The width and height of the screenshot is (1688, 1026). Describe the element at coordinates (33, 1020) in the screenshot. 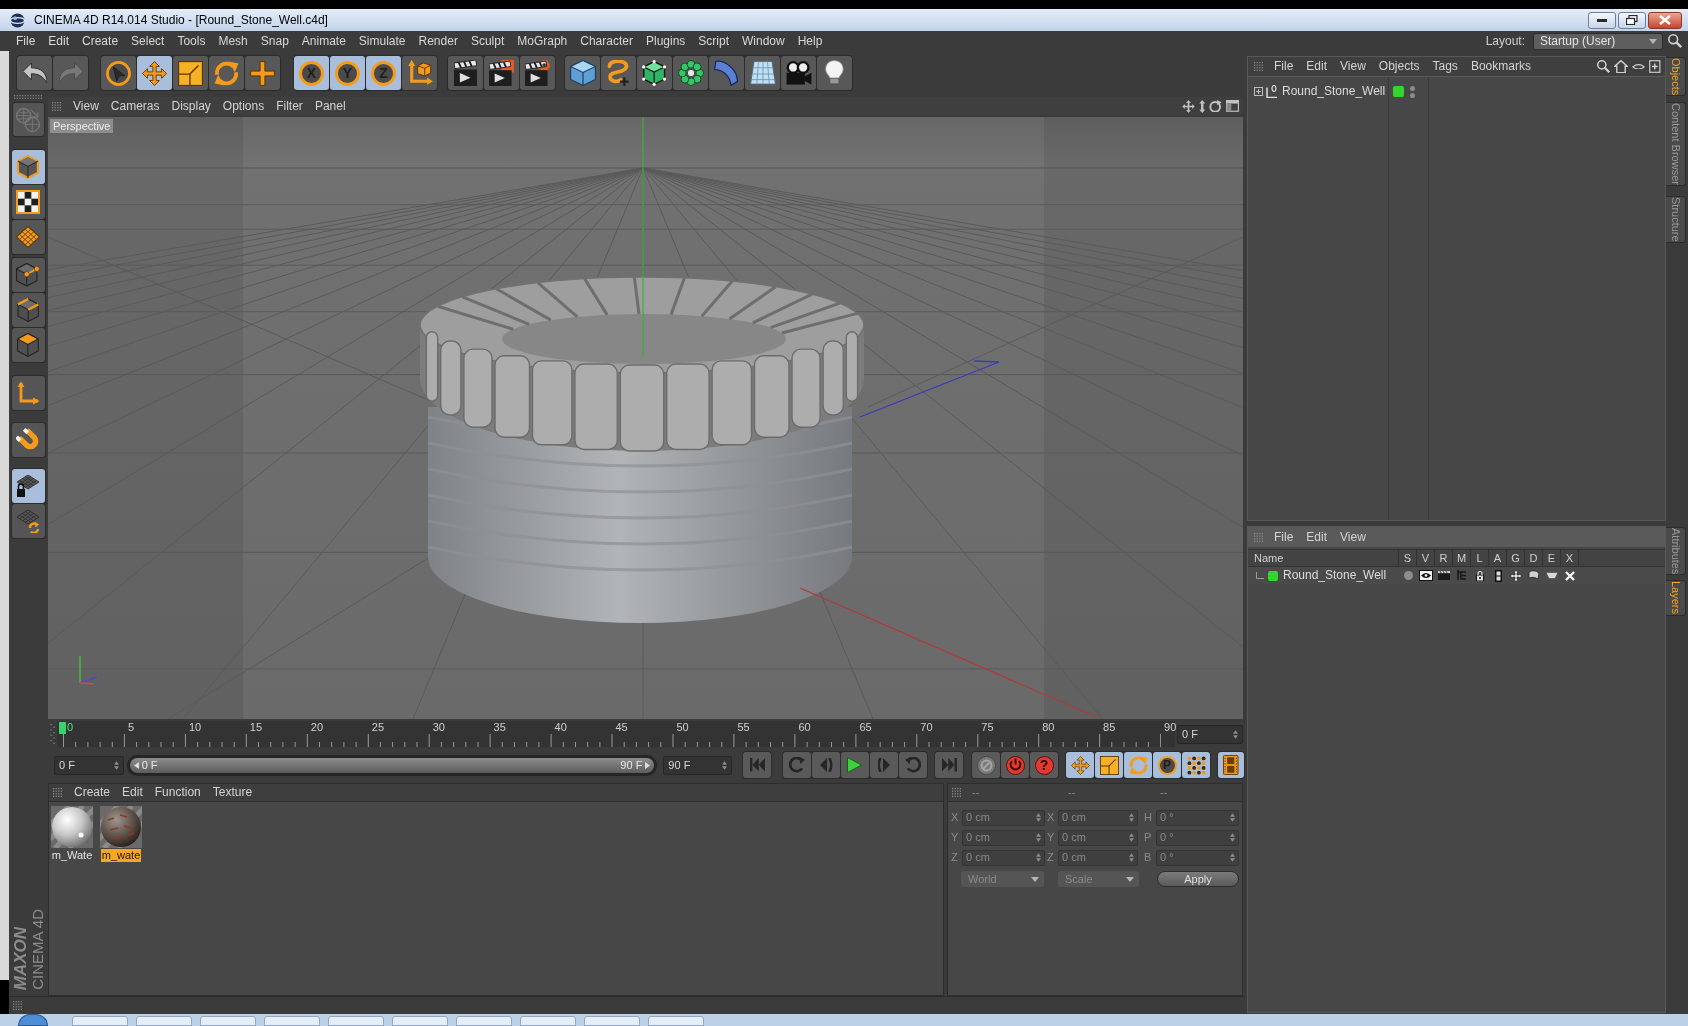

I see `start-button` at that location.